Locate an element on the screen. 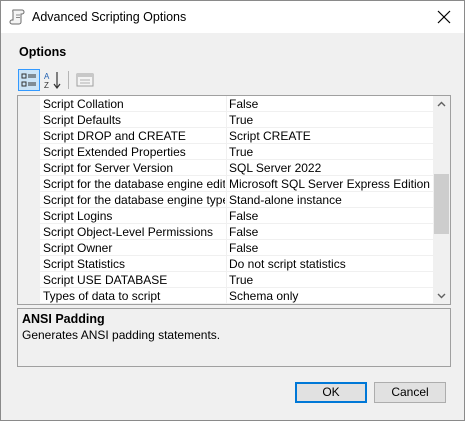 The image size is (465, 421). categorized-button is located at coordinates (29, 80).